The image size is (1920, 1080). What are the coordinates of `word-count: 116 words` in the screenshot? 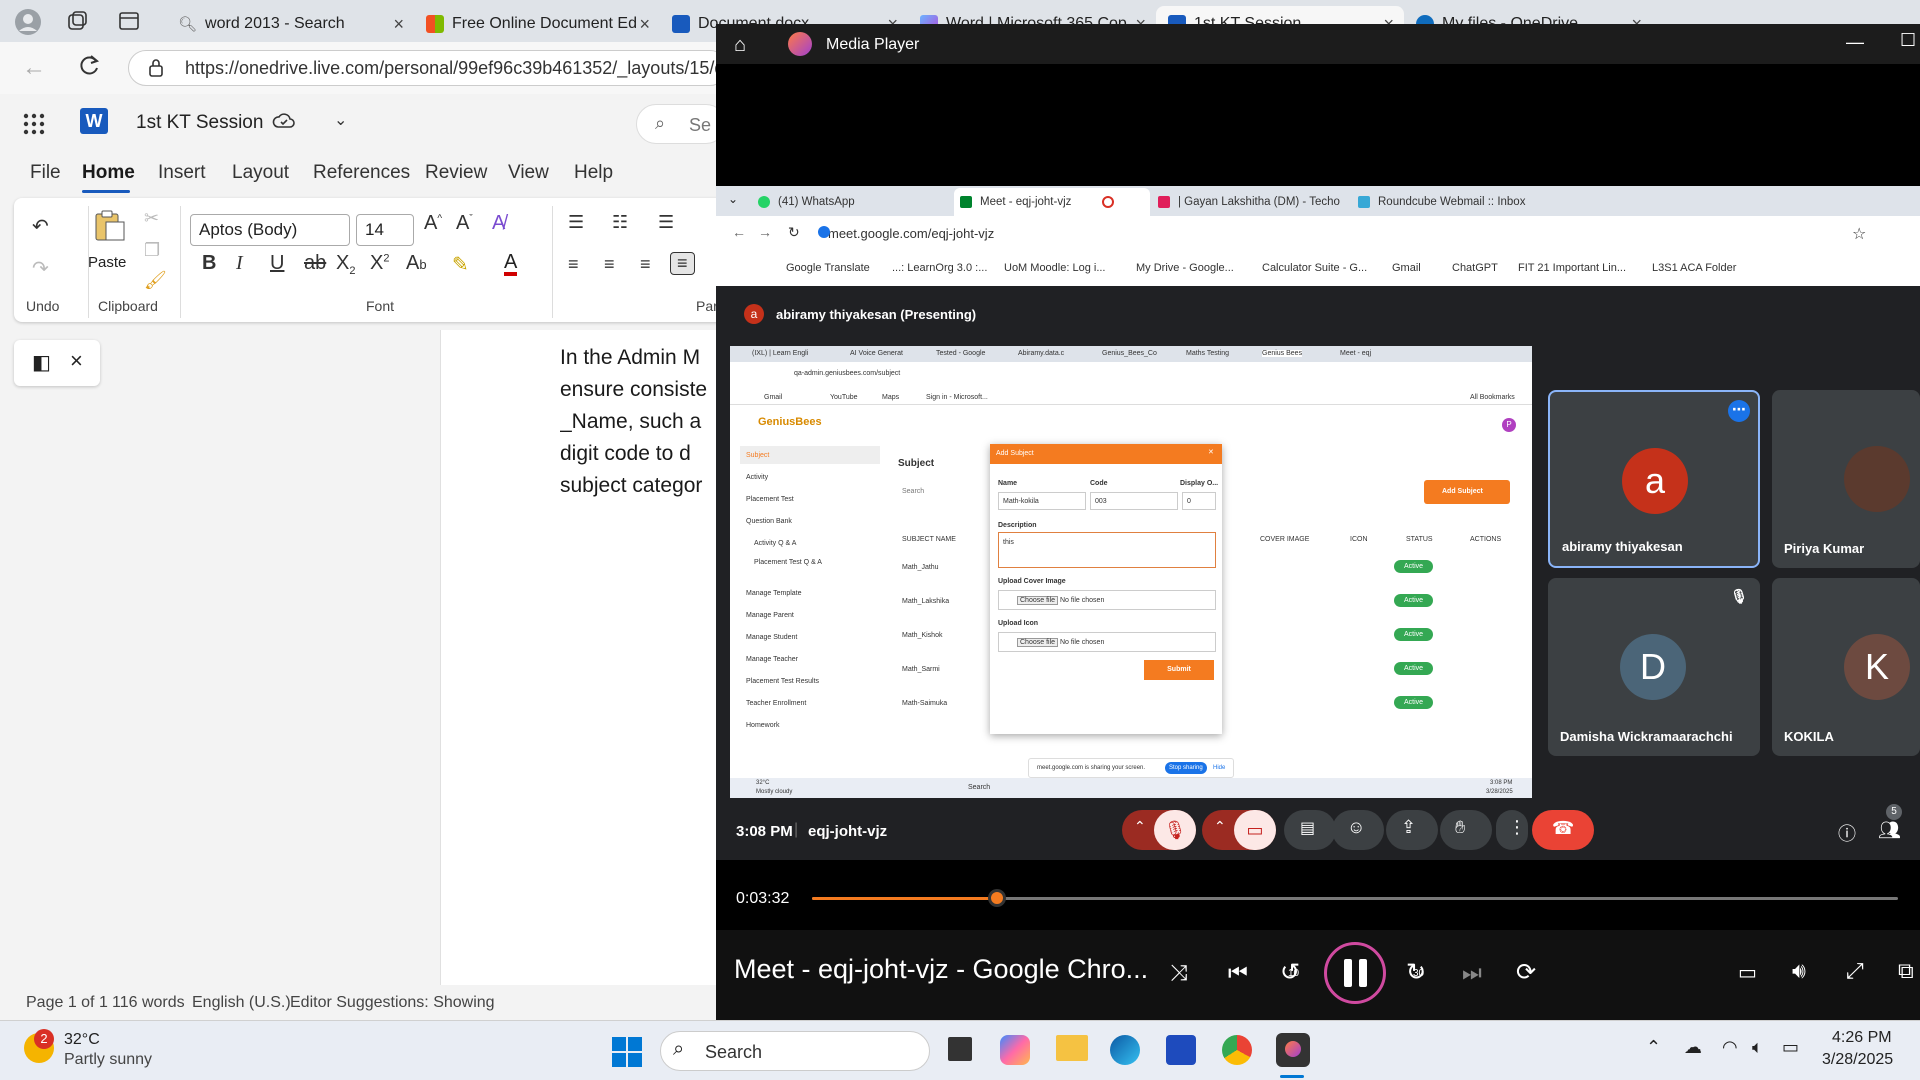 It's located at (148, 1003).